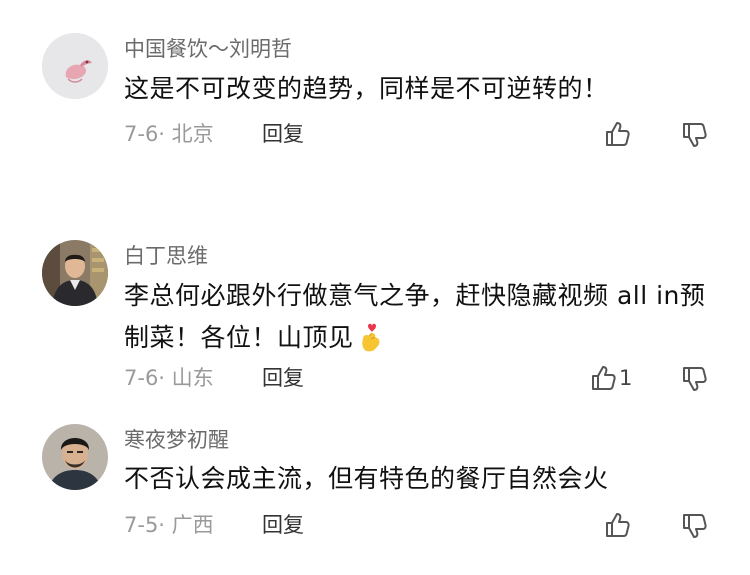 Image resolution: width=750 pixels, height=575 pixels. What do you see at coordinates (208, 49) in the screenshot?
I see `comment-username: 中国餐饮～刘明哲` at bounding box center [208, 49].